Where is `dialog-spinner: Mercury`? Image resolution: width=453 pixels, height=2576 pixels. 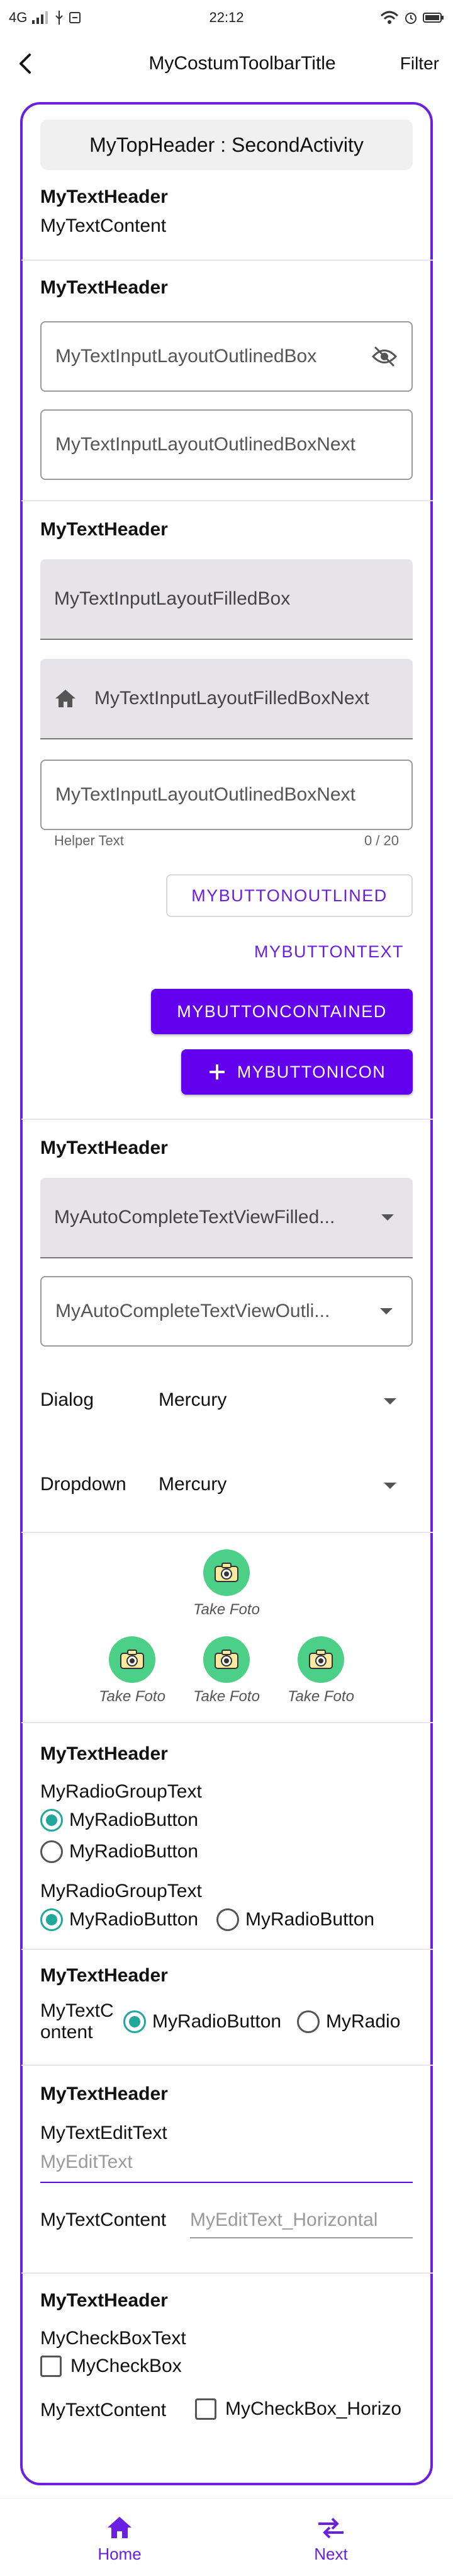 dialog-spinner: Mercury is located at coordinates (192, 1400).